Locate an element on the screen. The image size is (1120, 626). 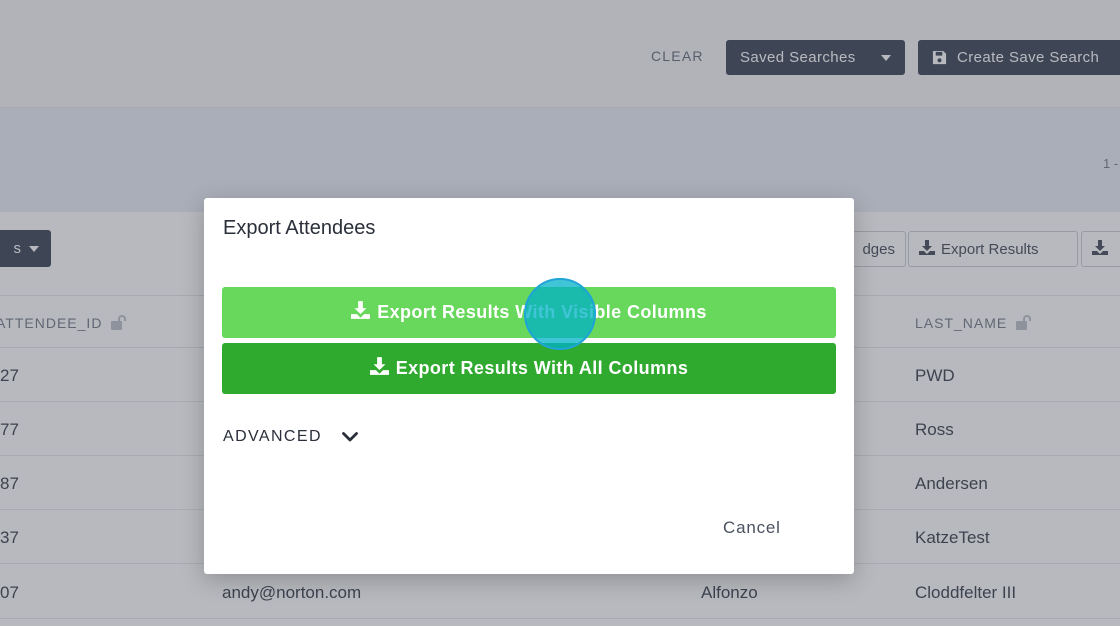
export-all-columns-button: Export Results With All Columns is located at coordinates (529, 368).